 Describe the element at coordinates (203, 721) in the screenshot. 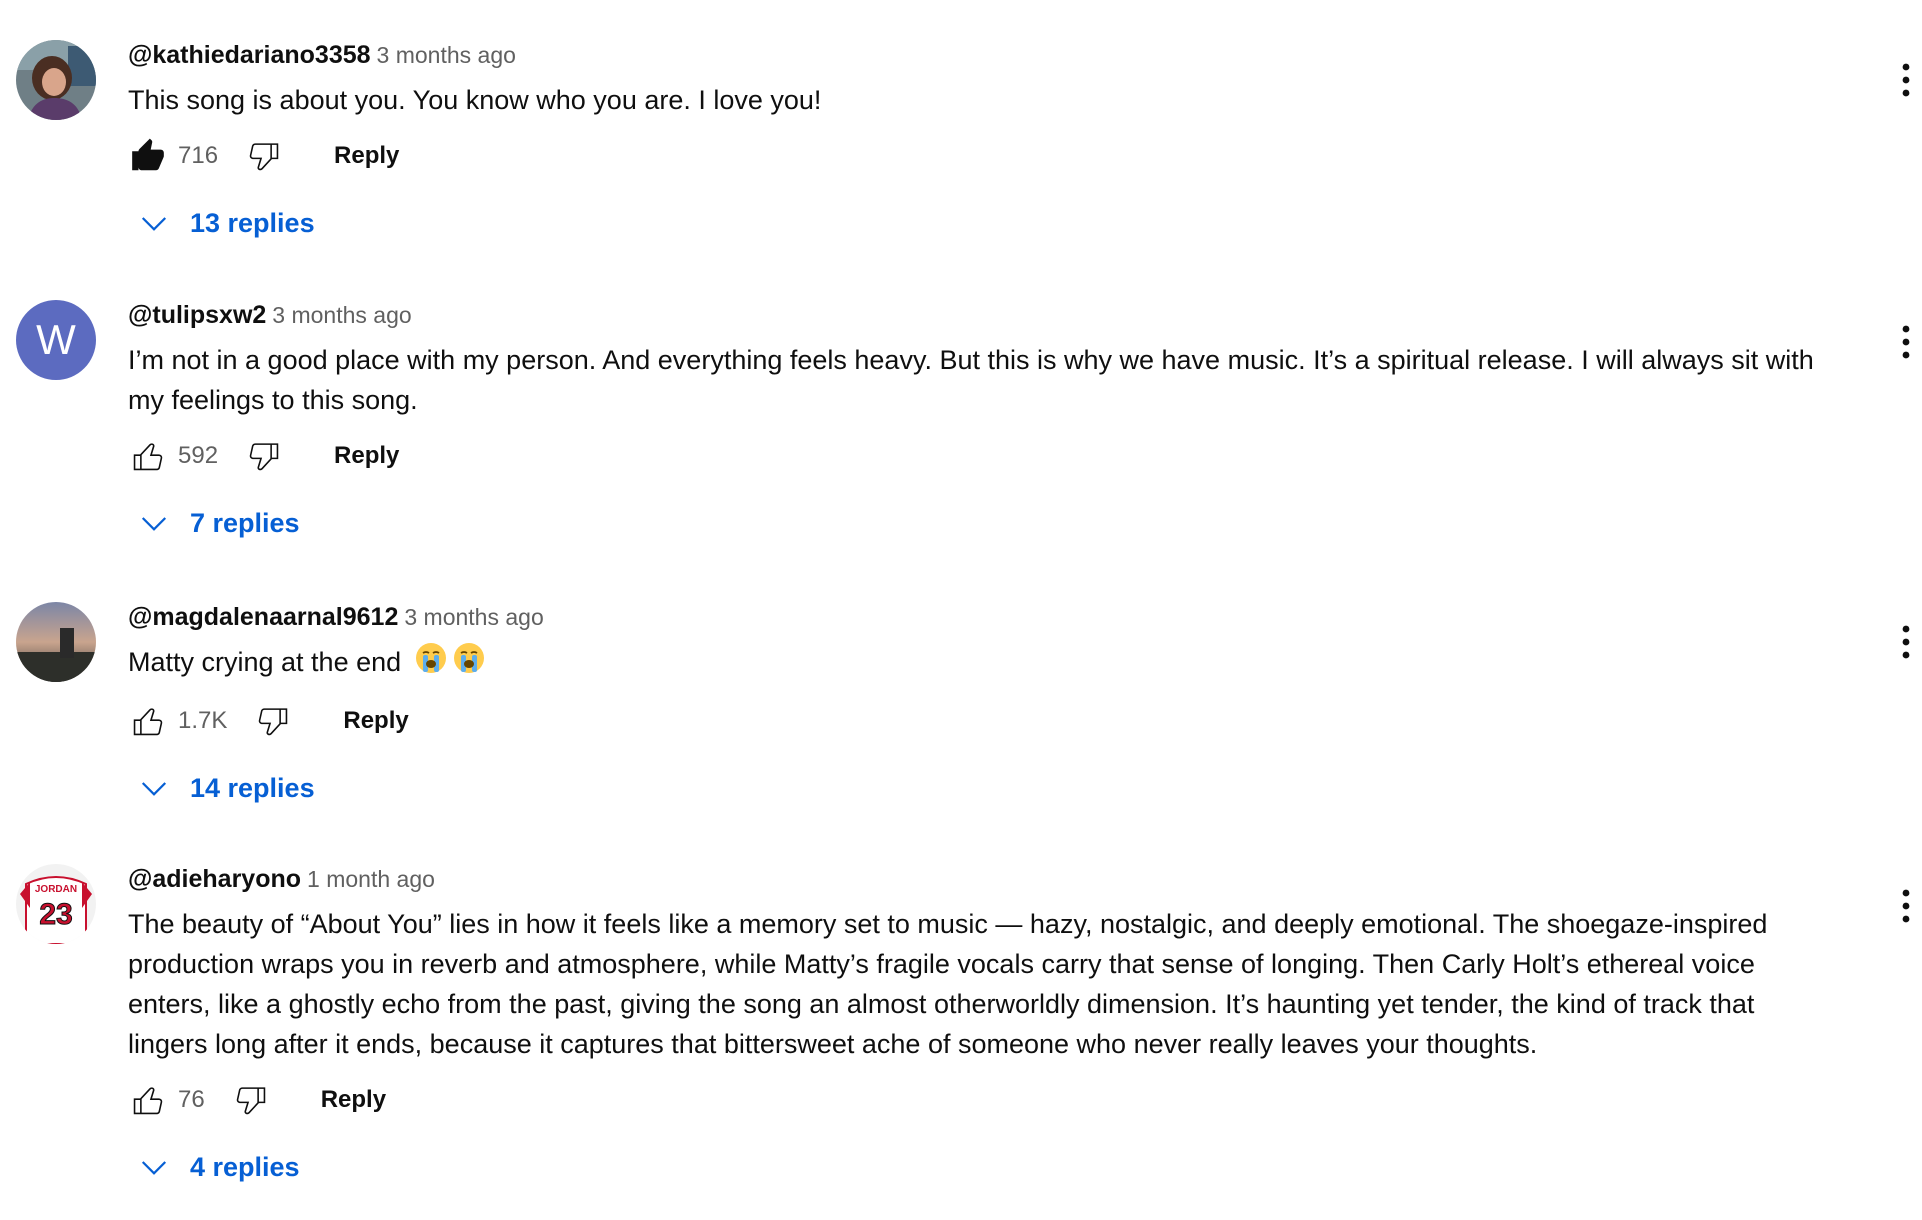

I see `like-count: 1.7K` at that location.